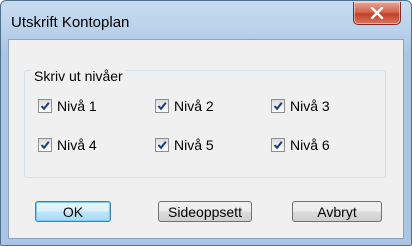 Image resolution: width=412 pixels, height=246 pixels. I want to click on checkbox-niva-4: Nivå 4, so click(67, 145).